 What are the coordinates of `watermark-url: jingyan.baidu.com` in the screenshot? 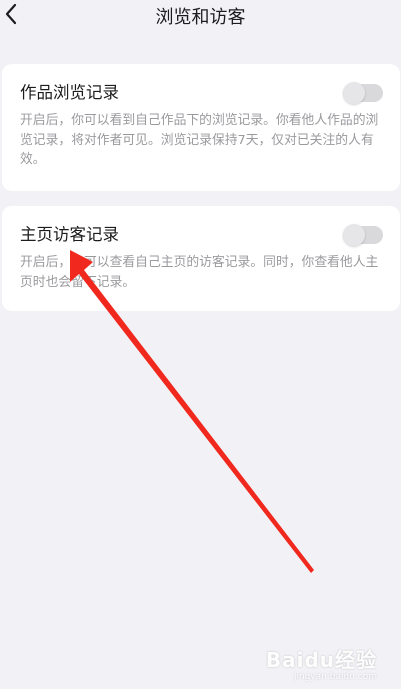 It's located at (335, 677).